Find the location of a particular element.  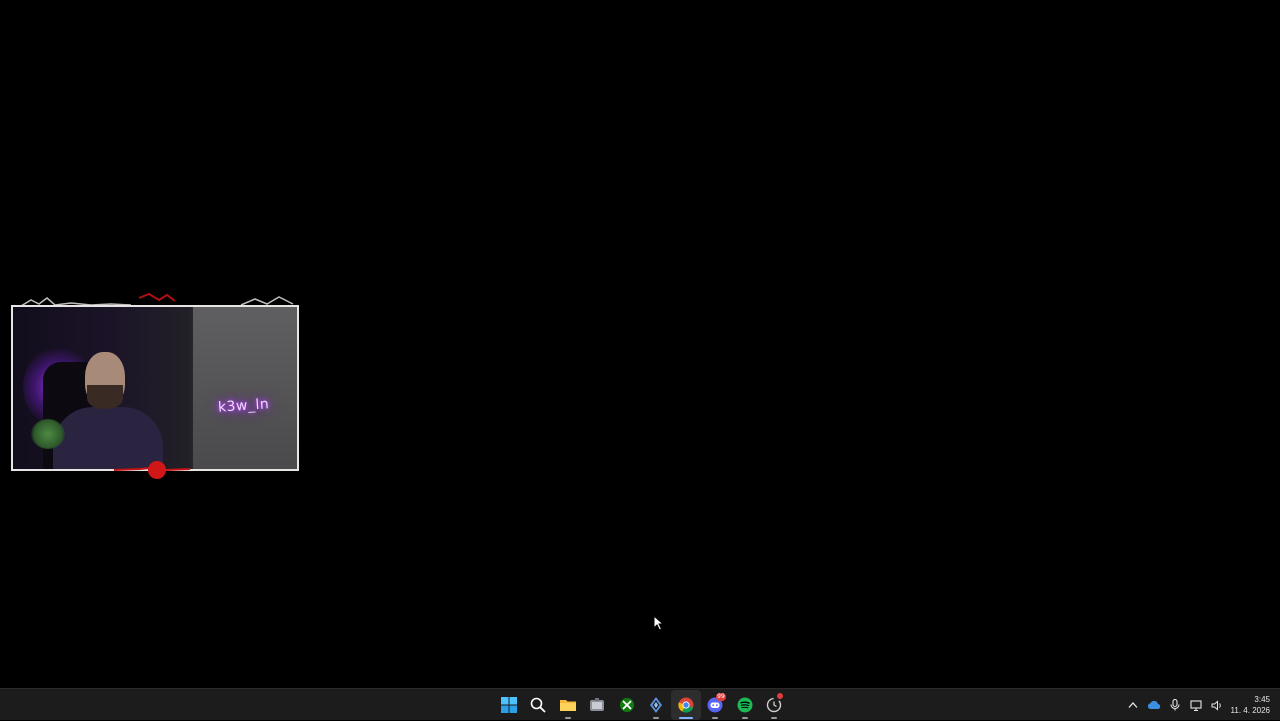

webcam-overlay: k3w_ln is located at coordinates (155, 388).